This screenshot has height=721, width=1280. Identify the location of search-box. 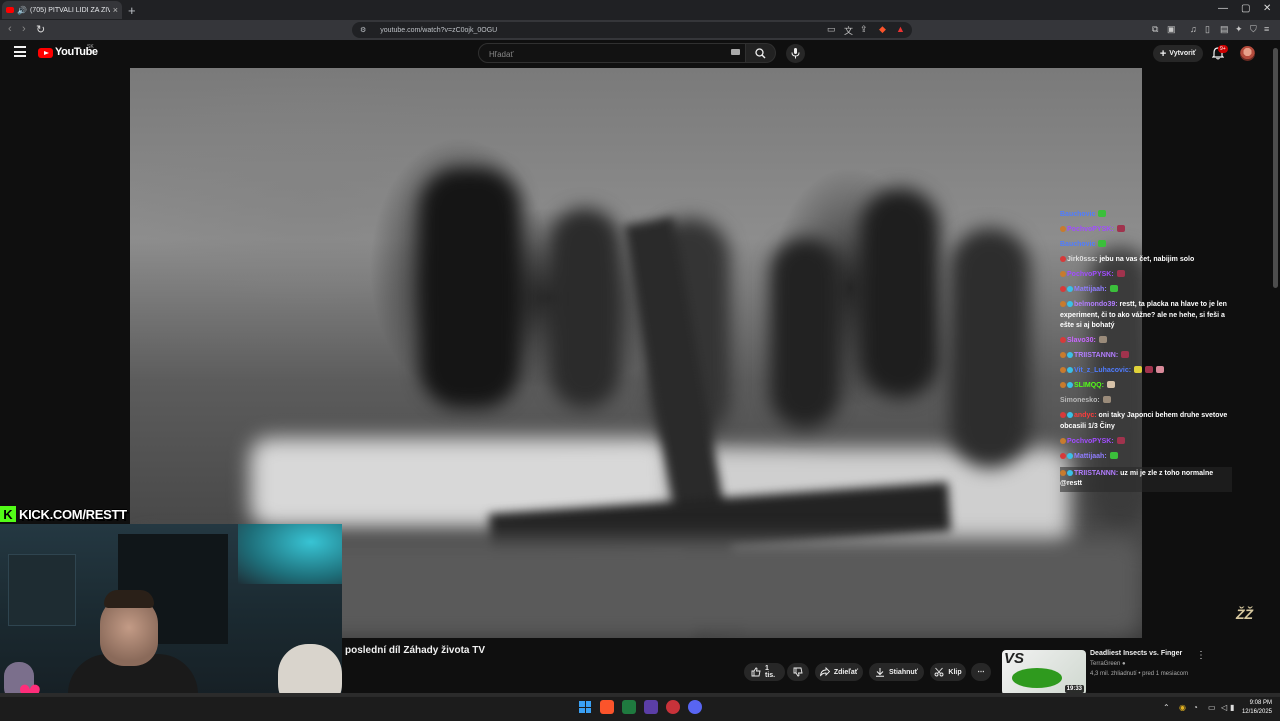
(612, 53).